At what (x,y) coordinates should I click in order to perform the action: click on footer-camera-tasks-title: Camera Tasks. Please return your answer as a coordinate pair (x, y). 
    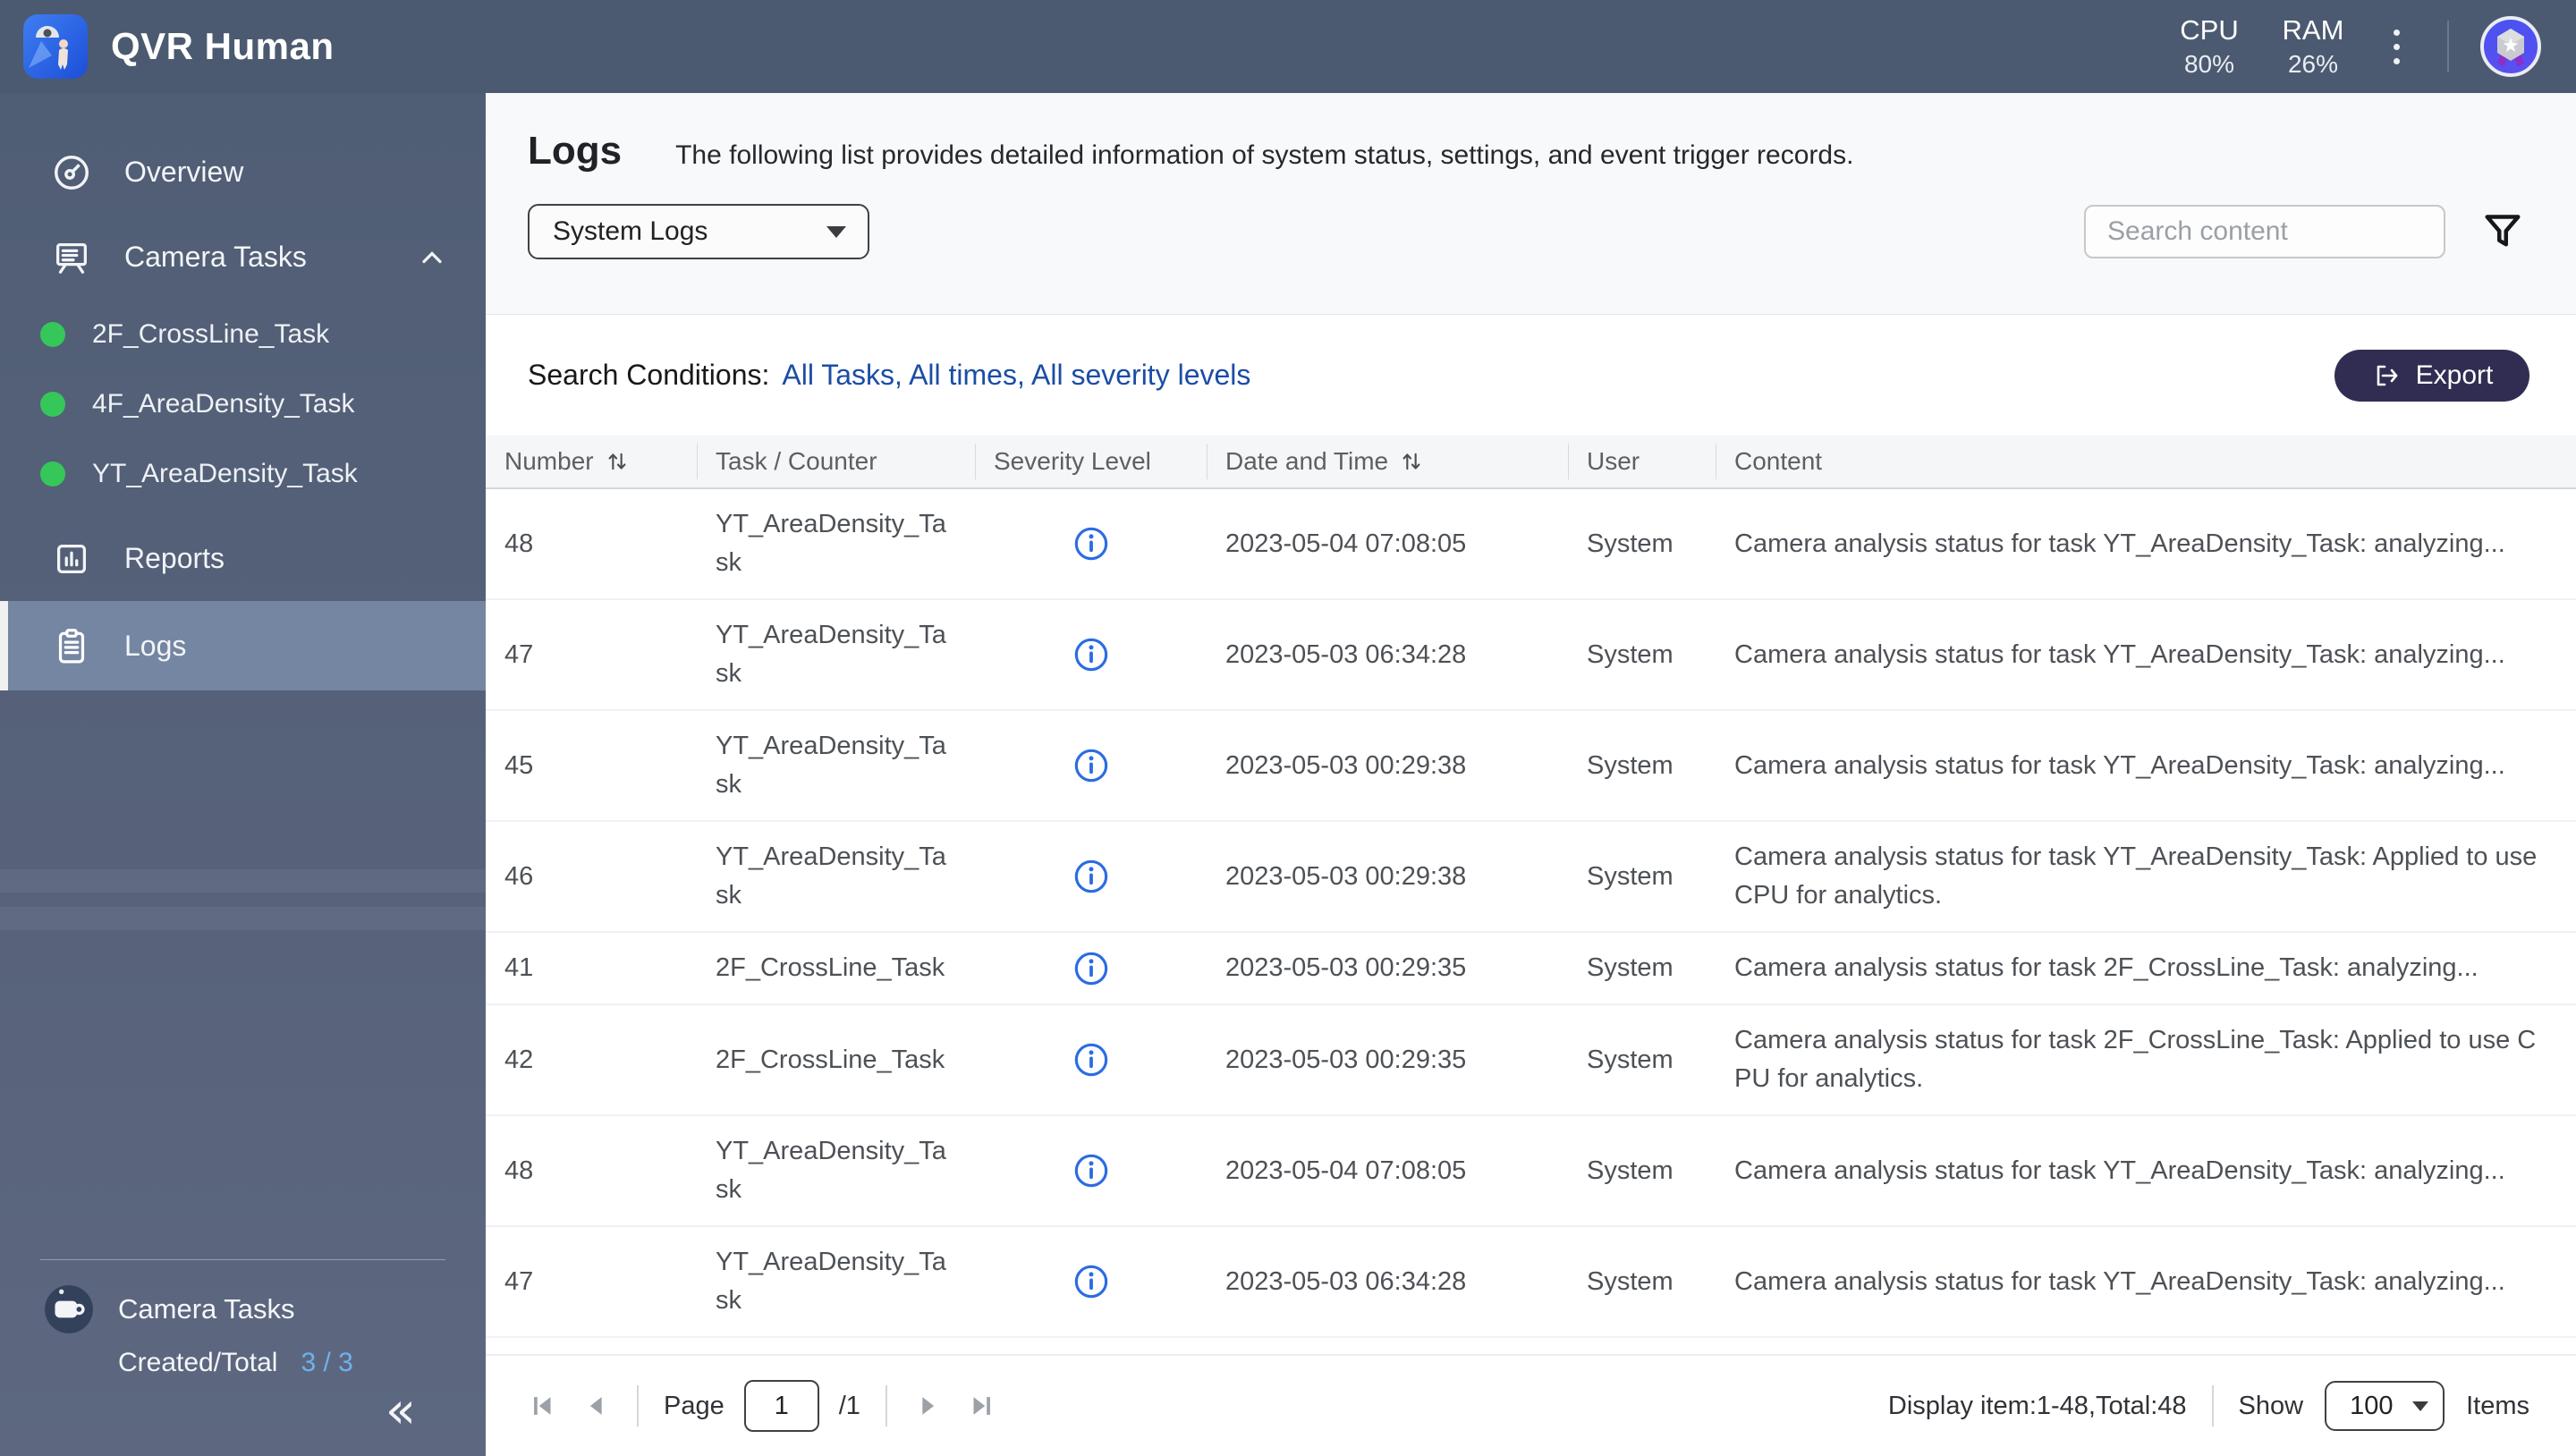
    Looking at the image, I should click on (206, 1309).